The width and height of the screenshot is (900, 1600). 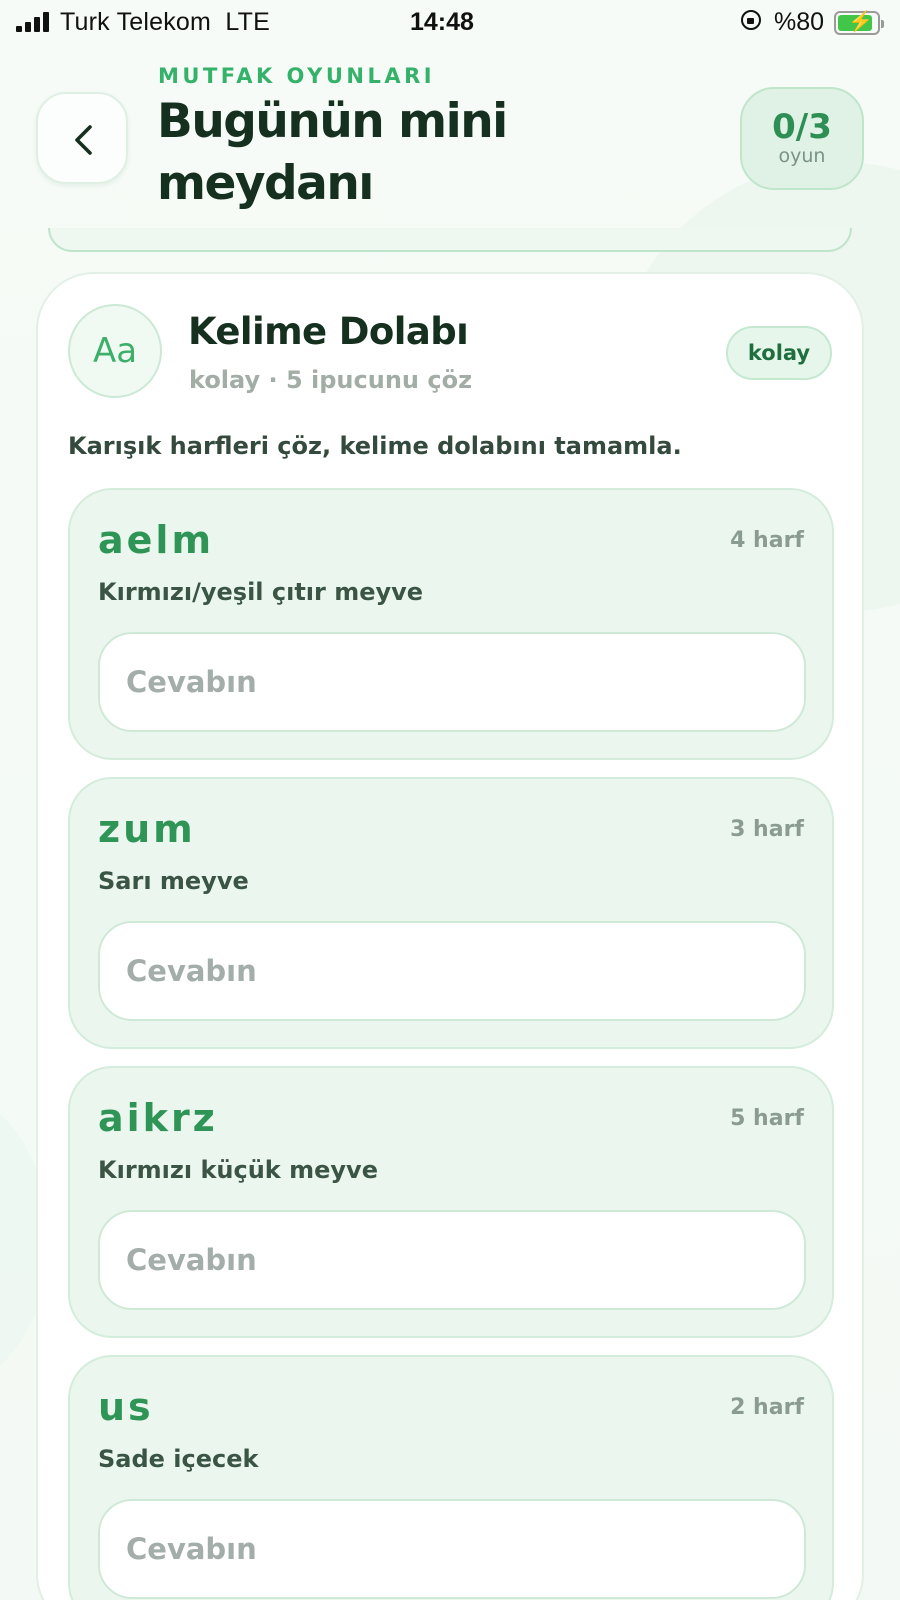 What do you see at coordinates (751, 20) in the screenshot?
I see `rotation-lock-icon` at bounding box center [751, 20].